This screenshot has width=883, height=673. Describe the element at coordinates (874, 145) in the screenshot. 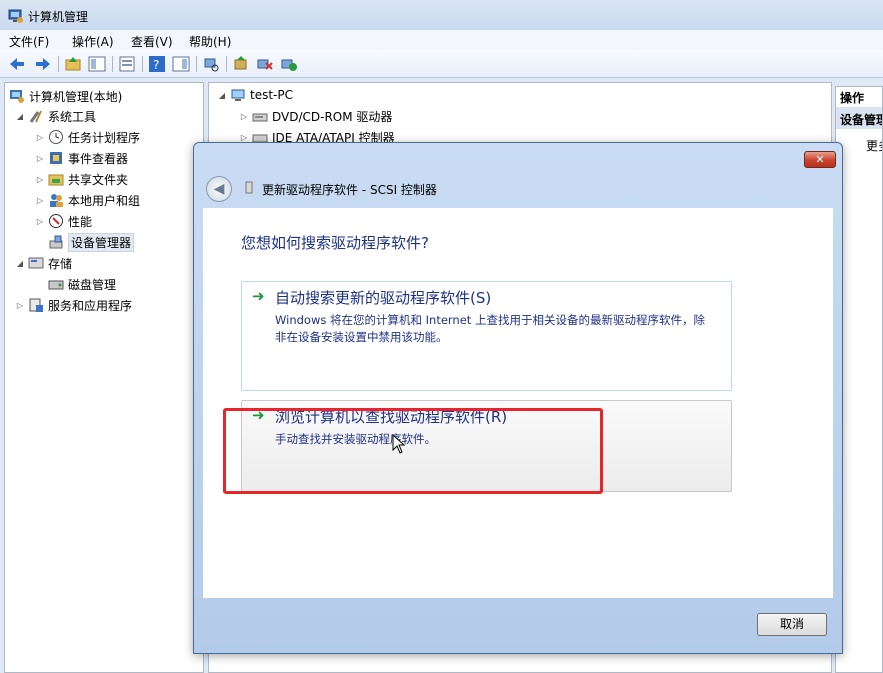

I see `more-actions-link: 更多操作` at that location.